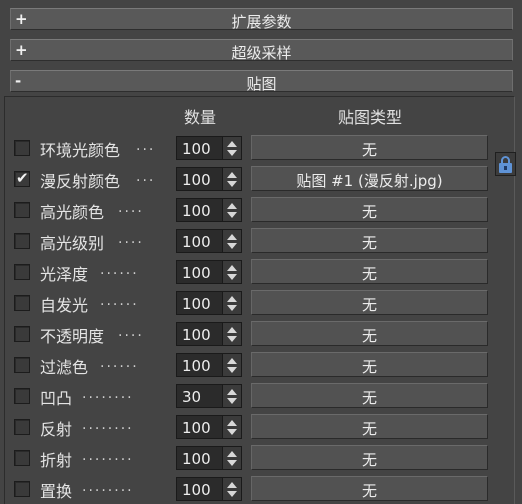 This screenshot has width=522, height=504. I want to click on map-row: 自发光...... 100 无, so click(261, 303).